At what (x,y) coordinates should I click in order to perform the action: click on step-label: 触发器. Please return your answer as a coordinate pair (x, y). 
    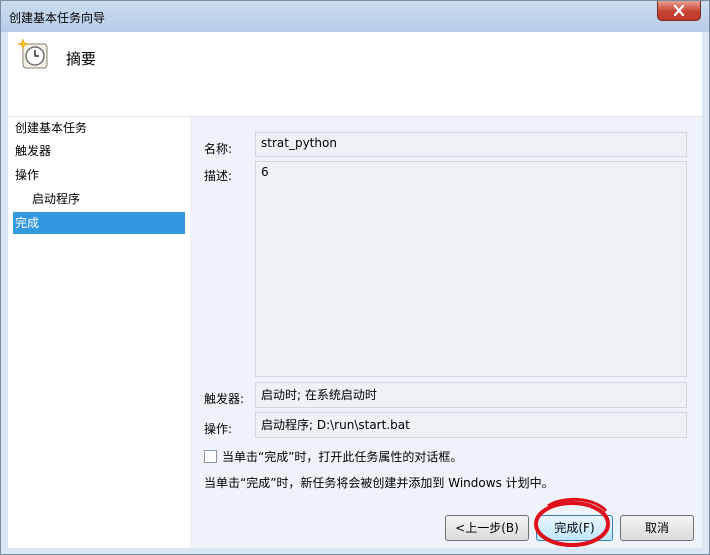
    Looking at the image, I should click on (33, 151).